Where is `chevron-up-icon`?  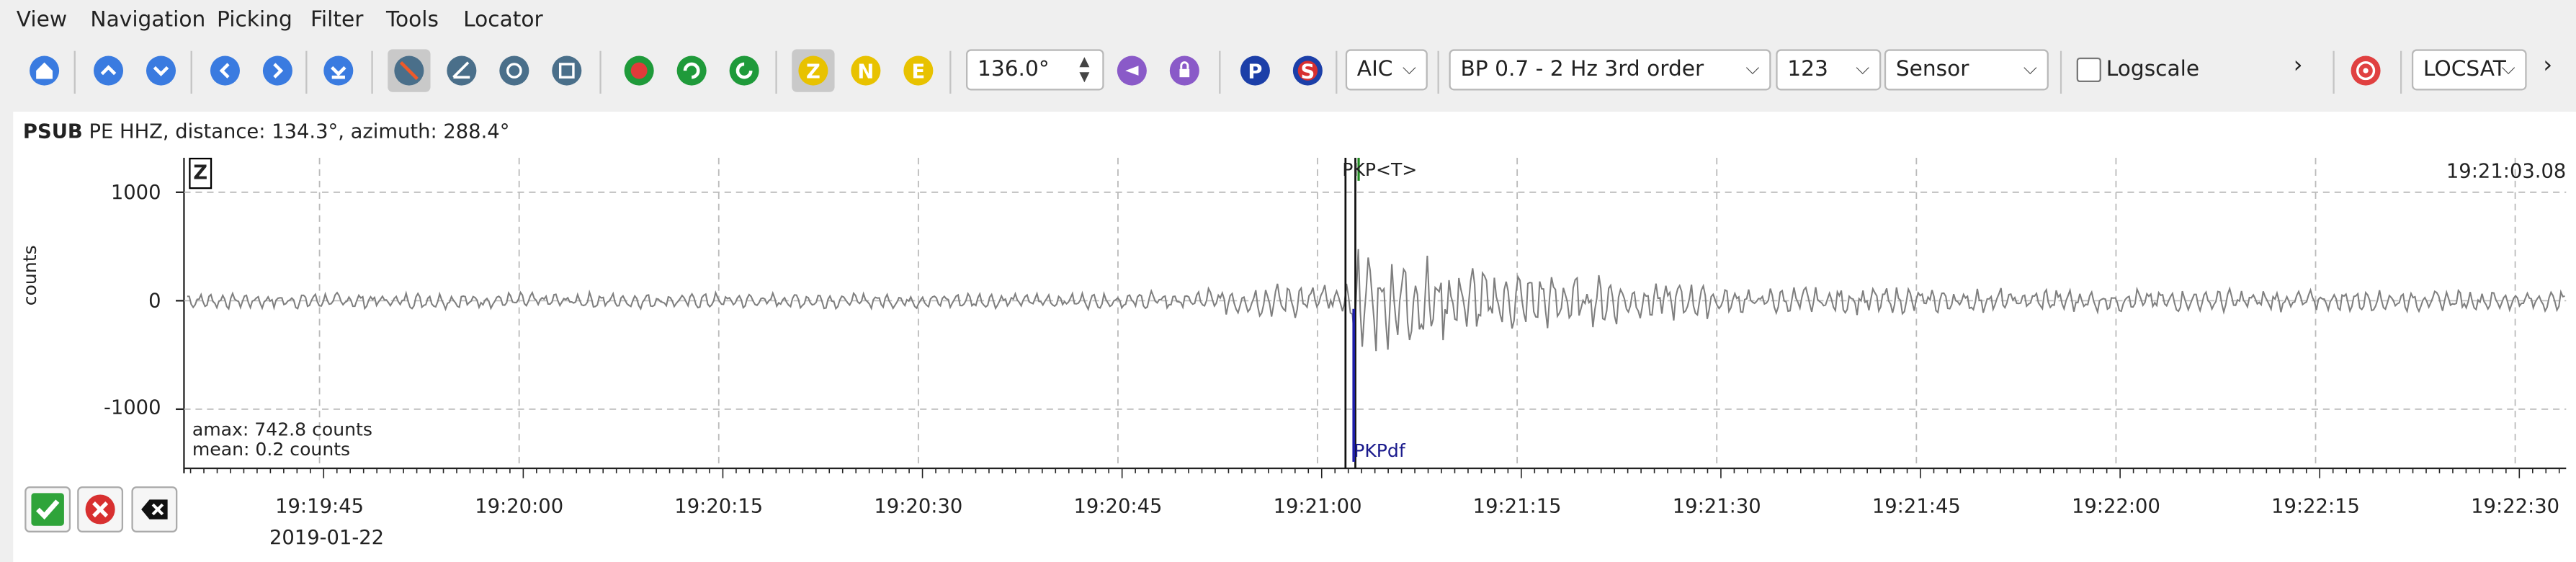 chevron-up-icon is located at coordinates (108, 70).